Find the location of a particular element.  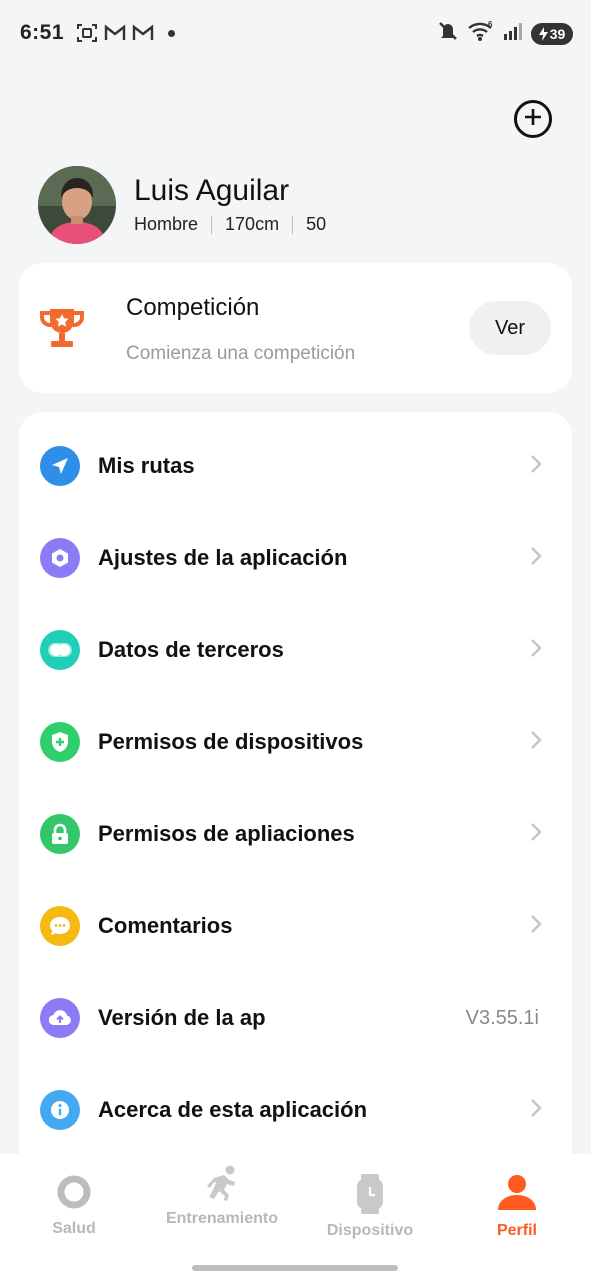

app-version-value: V3.55.1i is located at coordinates (502, 1017).